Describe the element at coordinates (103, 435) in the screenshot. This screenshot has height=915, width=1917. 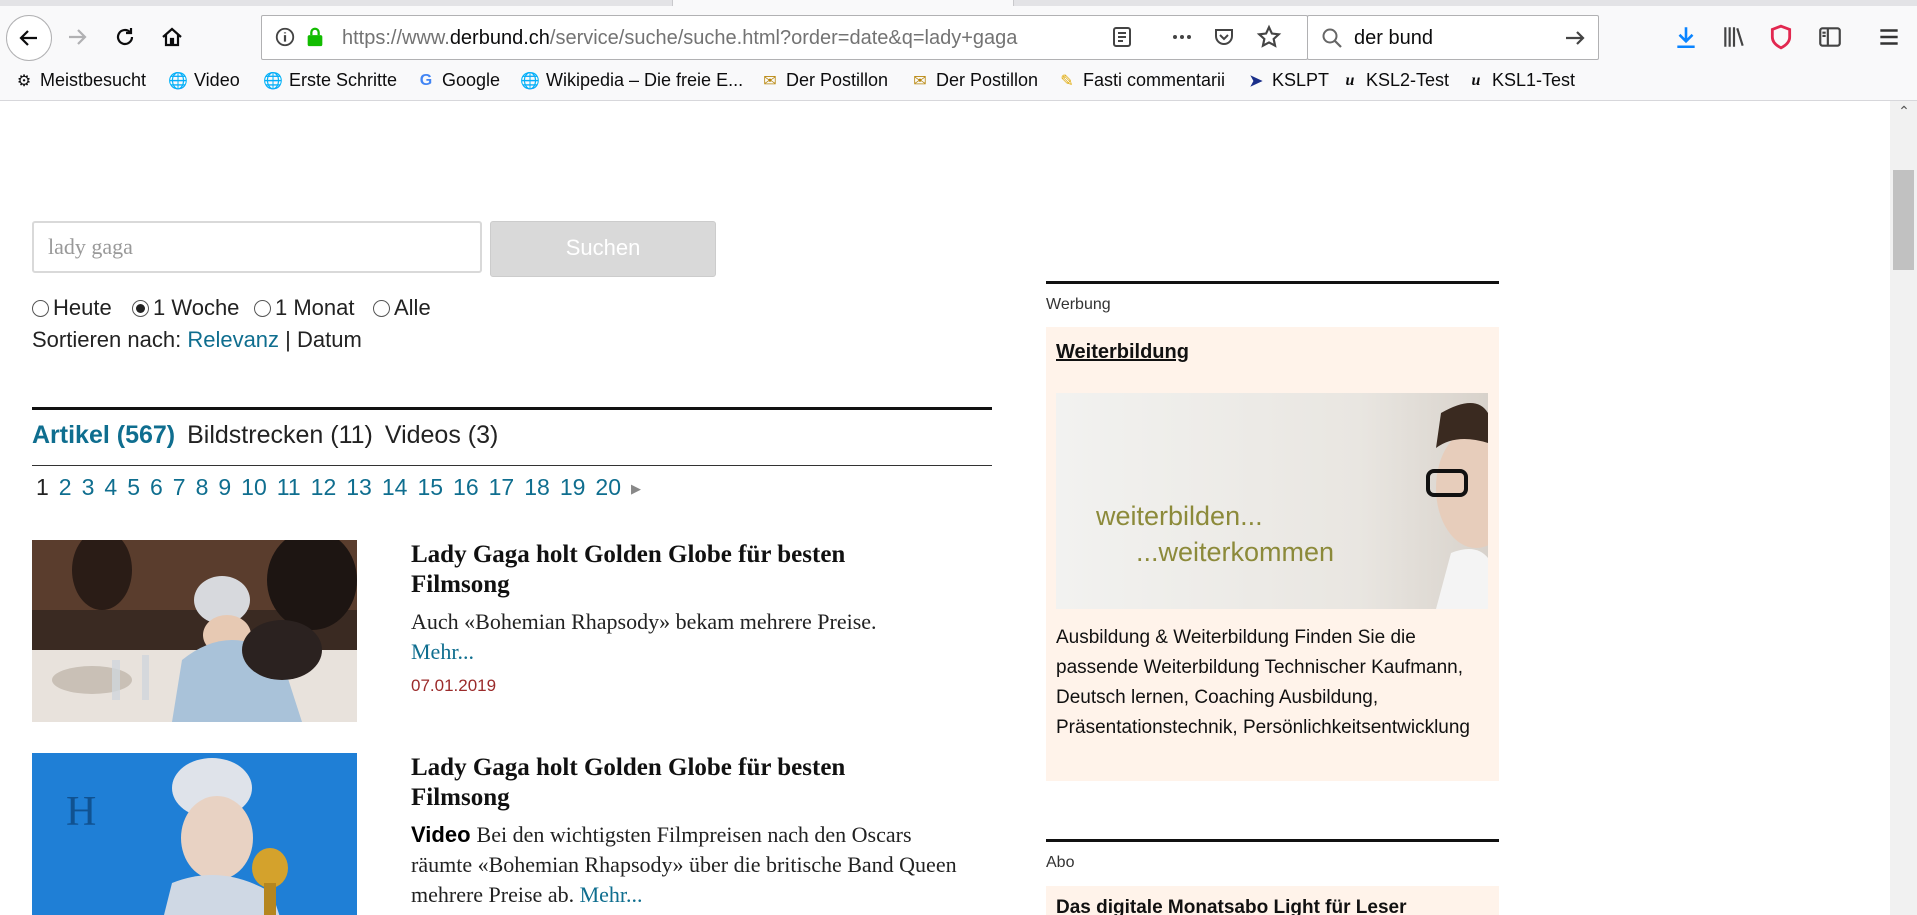
I see `tab-articles: Artikel (567)` at that location.